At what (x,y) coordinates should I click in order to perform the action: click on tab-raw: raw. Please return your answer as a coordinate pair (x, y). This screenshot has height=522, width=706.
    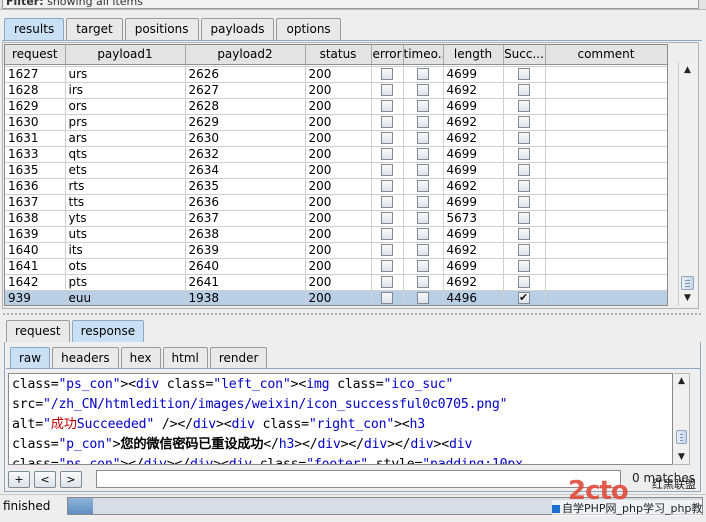
    Looking at the image, I should click on (30, 358).